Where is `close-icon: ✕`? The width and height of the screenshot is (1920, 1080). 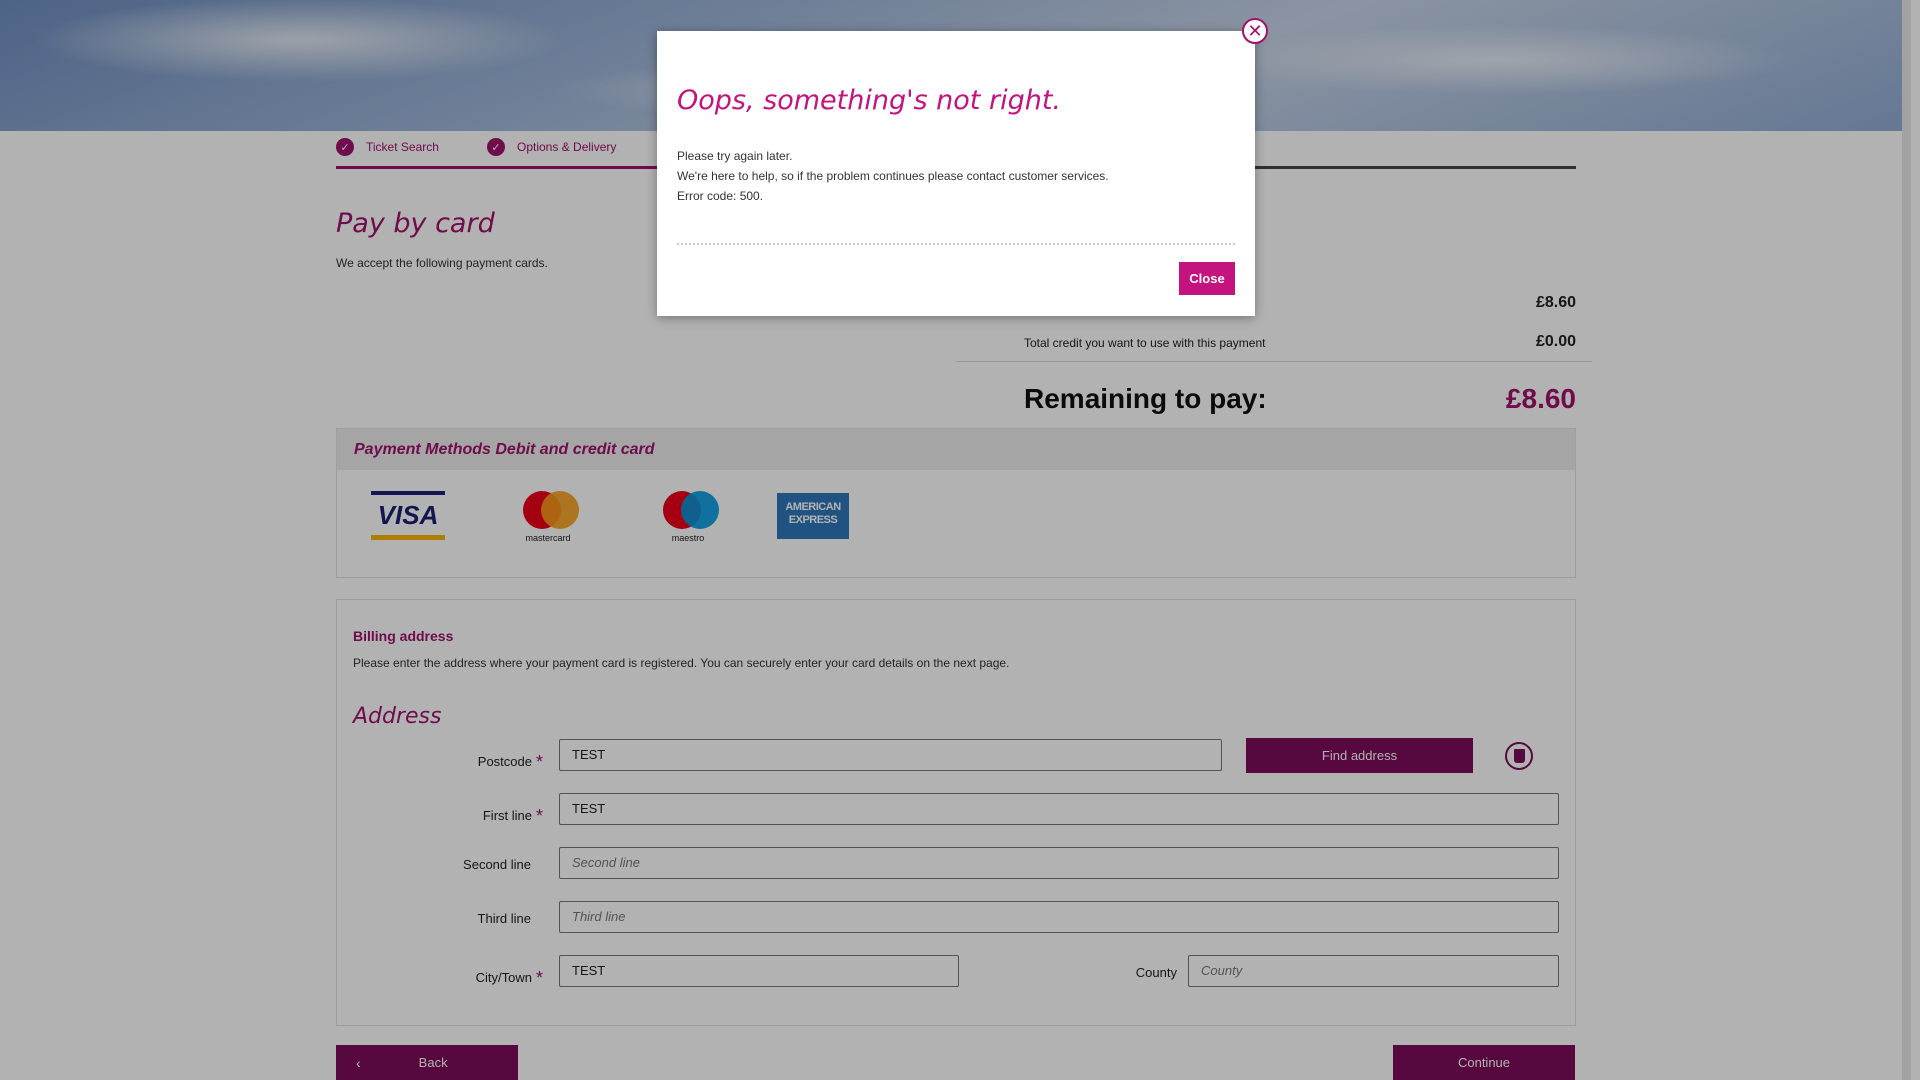 close-icon: ✕ is located at coordinates (1255, 31).